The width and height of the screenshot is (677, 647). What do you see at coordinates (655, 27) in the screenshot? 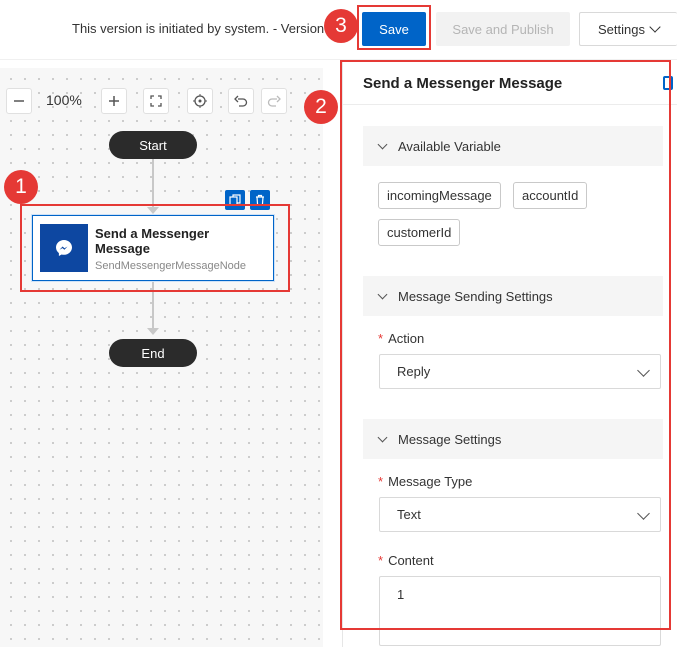
I see `chevron-down-icon` at bounding box center [655, 27].